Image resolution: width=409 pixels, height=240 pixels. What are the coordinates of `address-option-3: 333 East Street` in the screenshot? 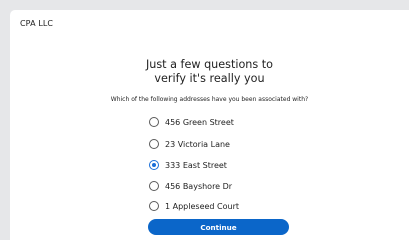 It's located at (188, 165).